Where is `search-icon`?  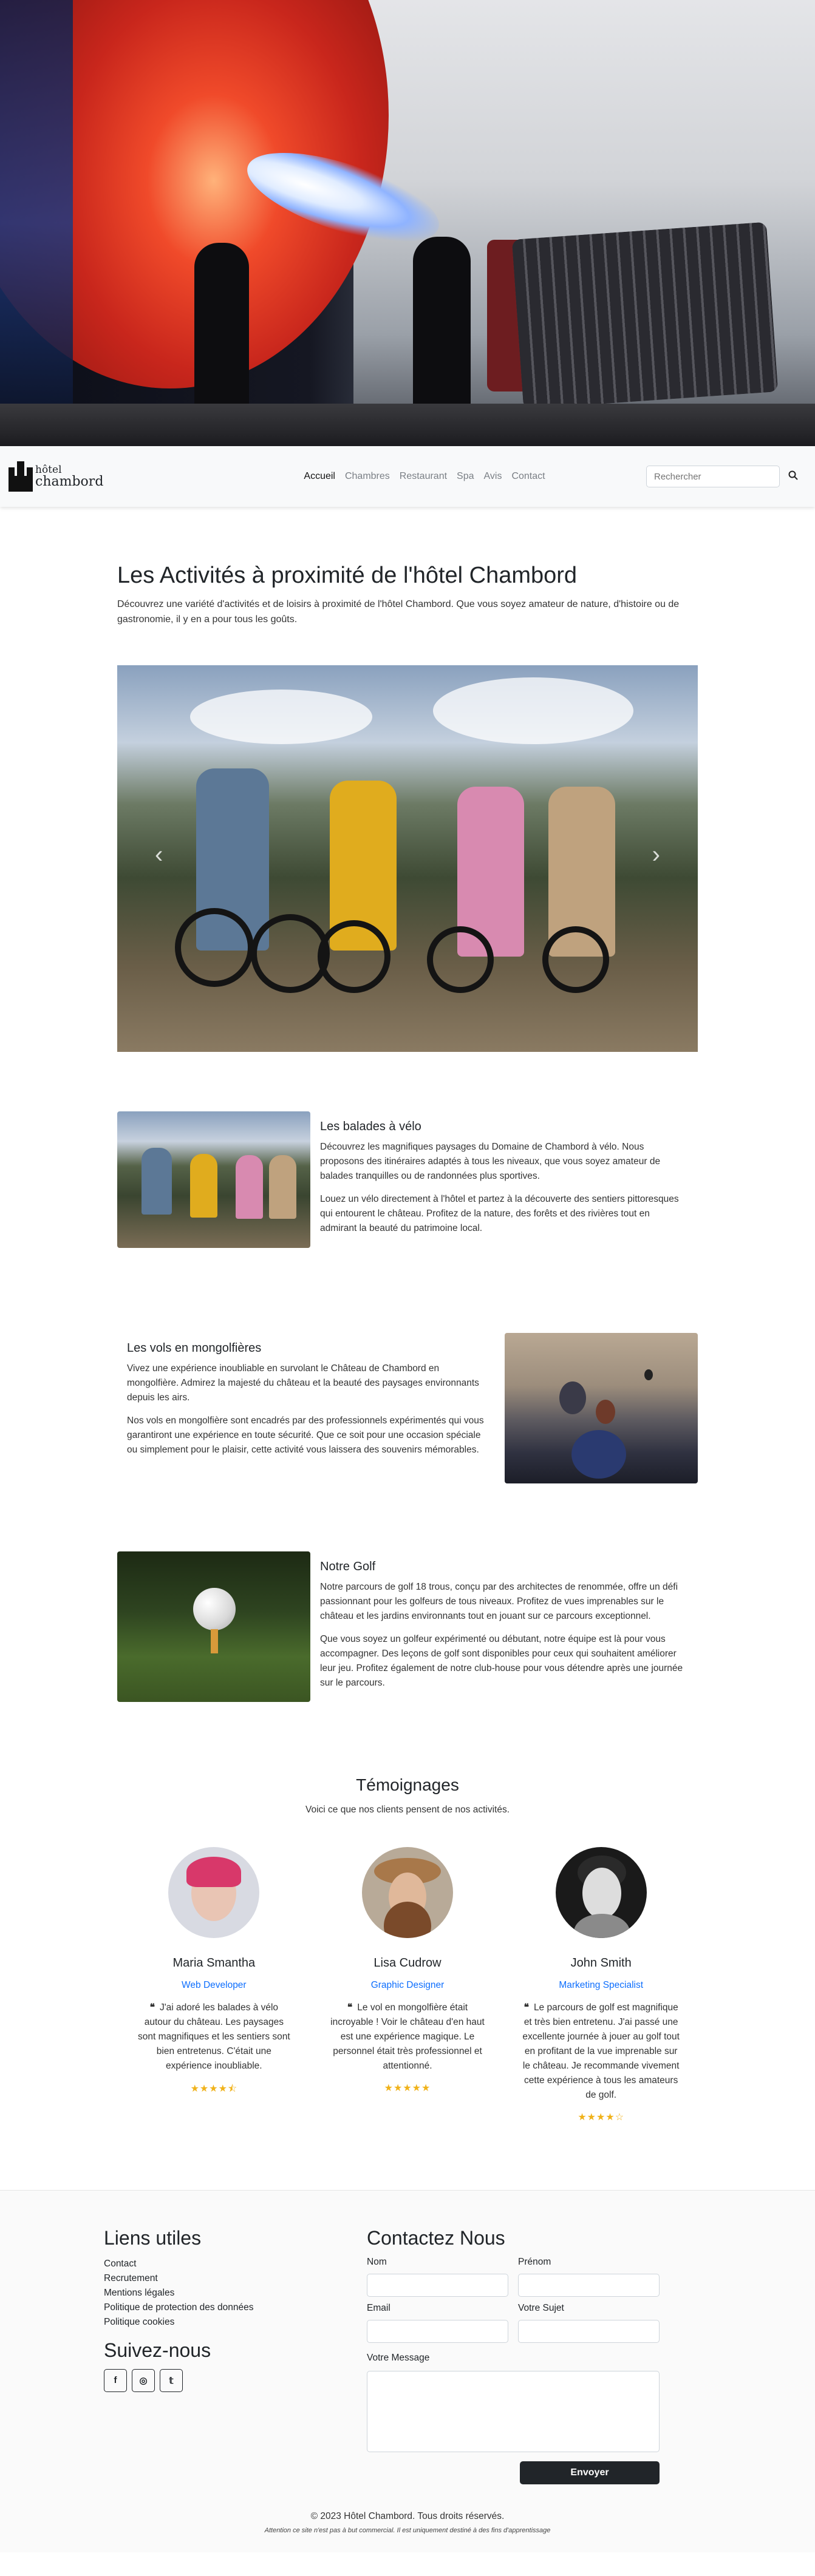
search-icon is located at coordinates (793, 475).